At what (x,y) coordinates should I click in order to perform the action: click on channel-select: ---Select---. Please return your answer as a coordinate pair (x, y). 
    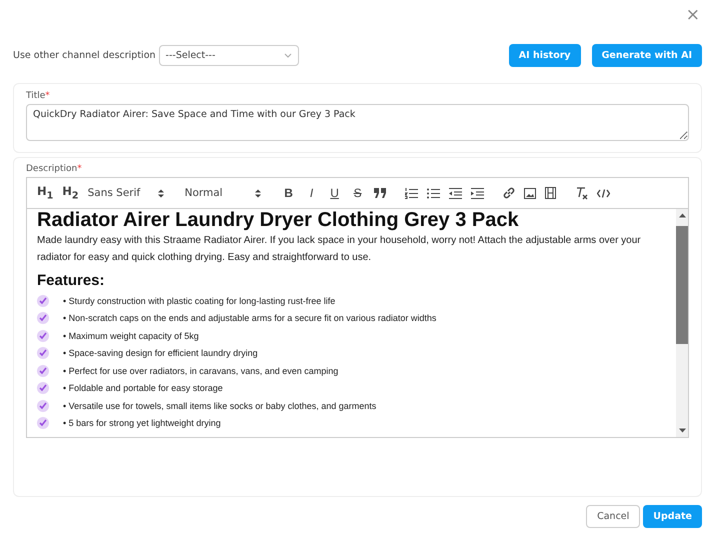
    Looking at the image, I should click on (228, 55).